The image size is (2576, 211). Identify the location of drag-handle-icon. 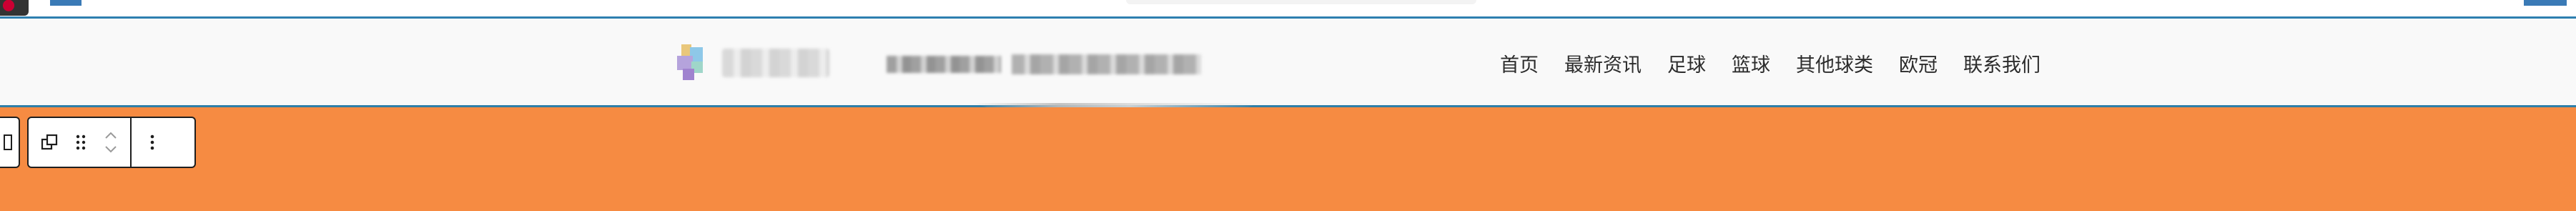
(81, 142).